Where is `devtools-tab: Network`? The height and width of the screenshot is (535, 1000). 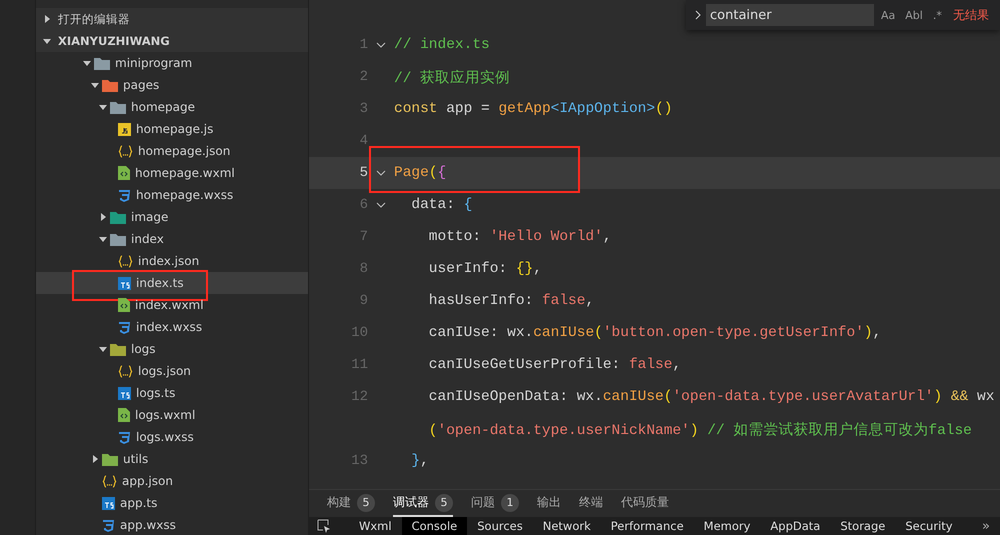
devtools-tab: Network is located at coordinates (566, 526).